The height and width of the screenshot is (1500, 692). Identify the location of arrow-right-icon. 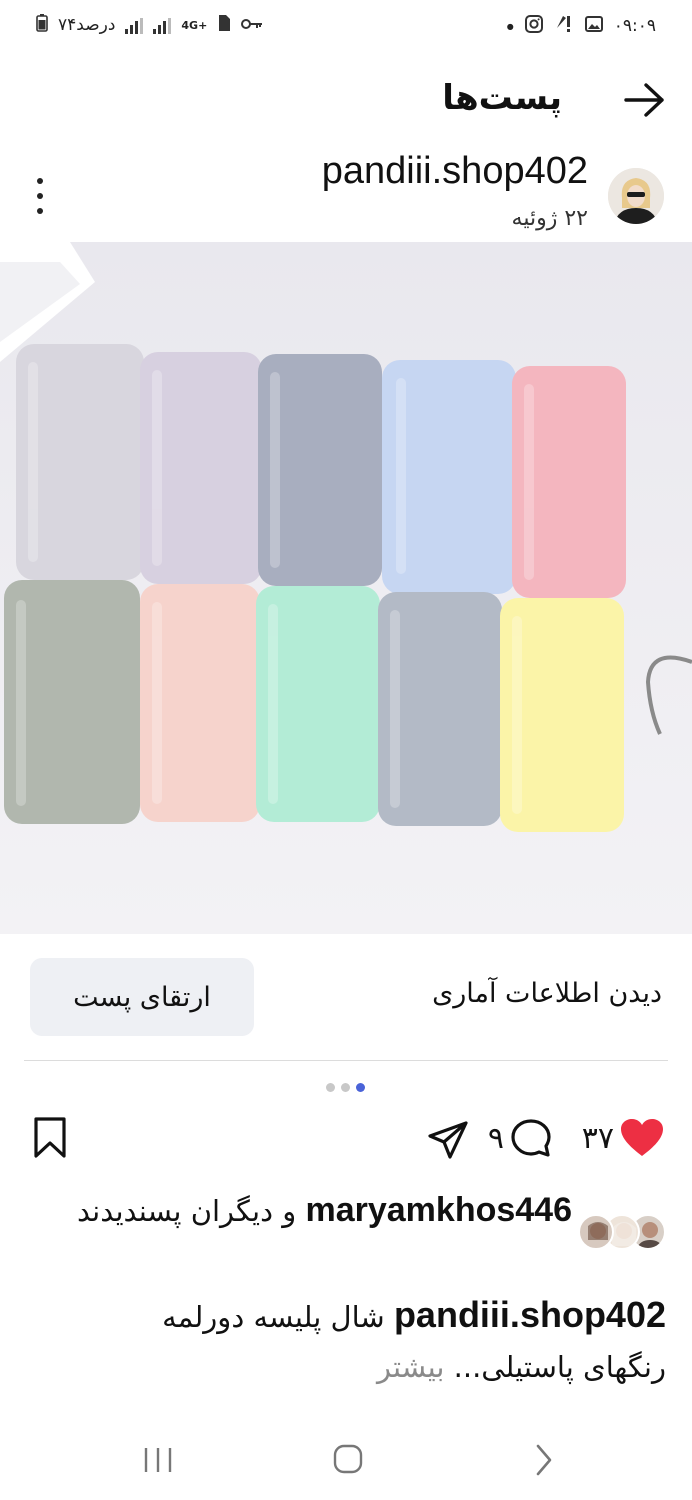
(645, 100).